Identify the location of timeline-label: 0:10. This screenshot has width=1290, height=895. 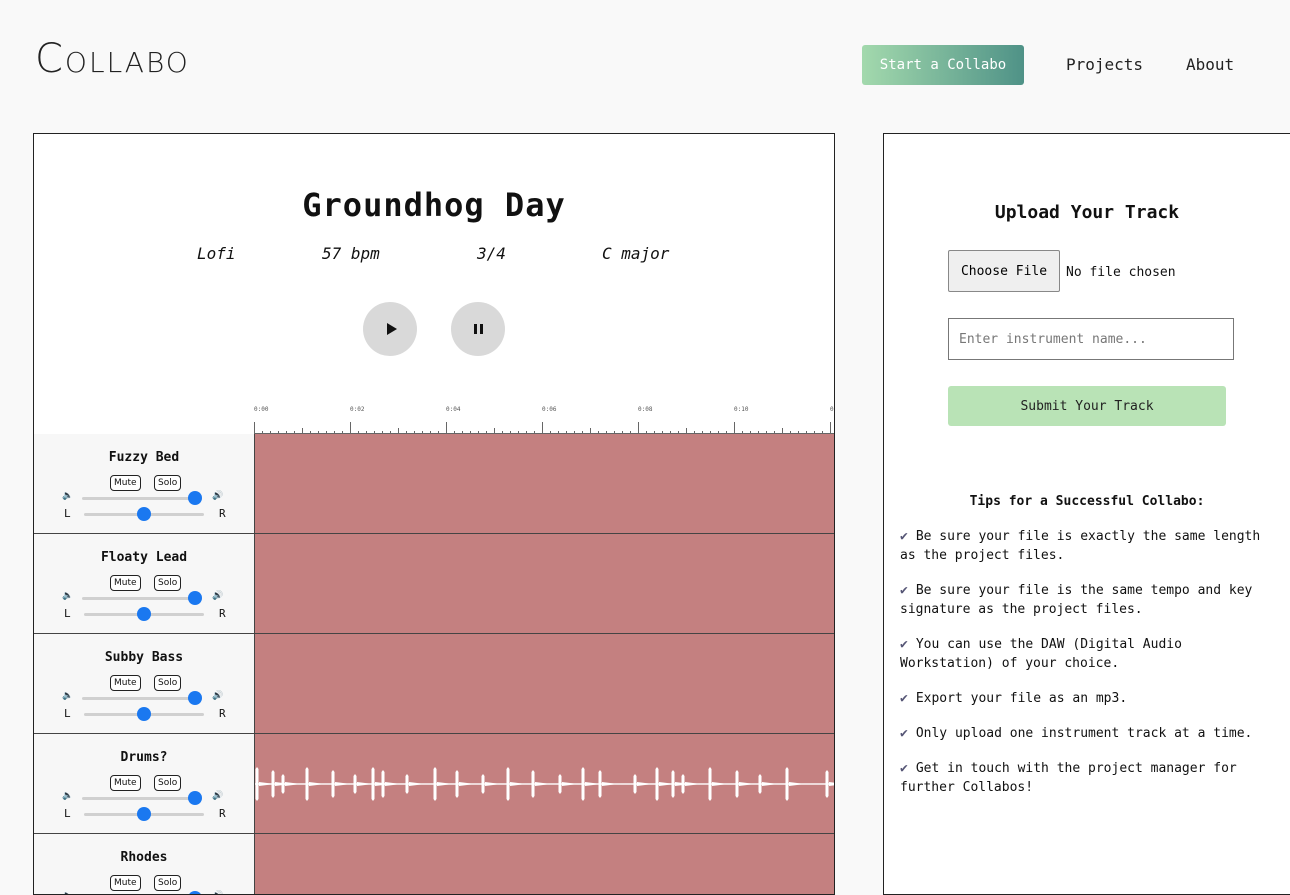
(741, 409).